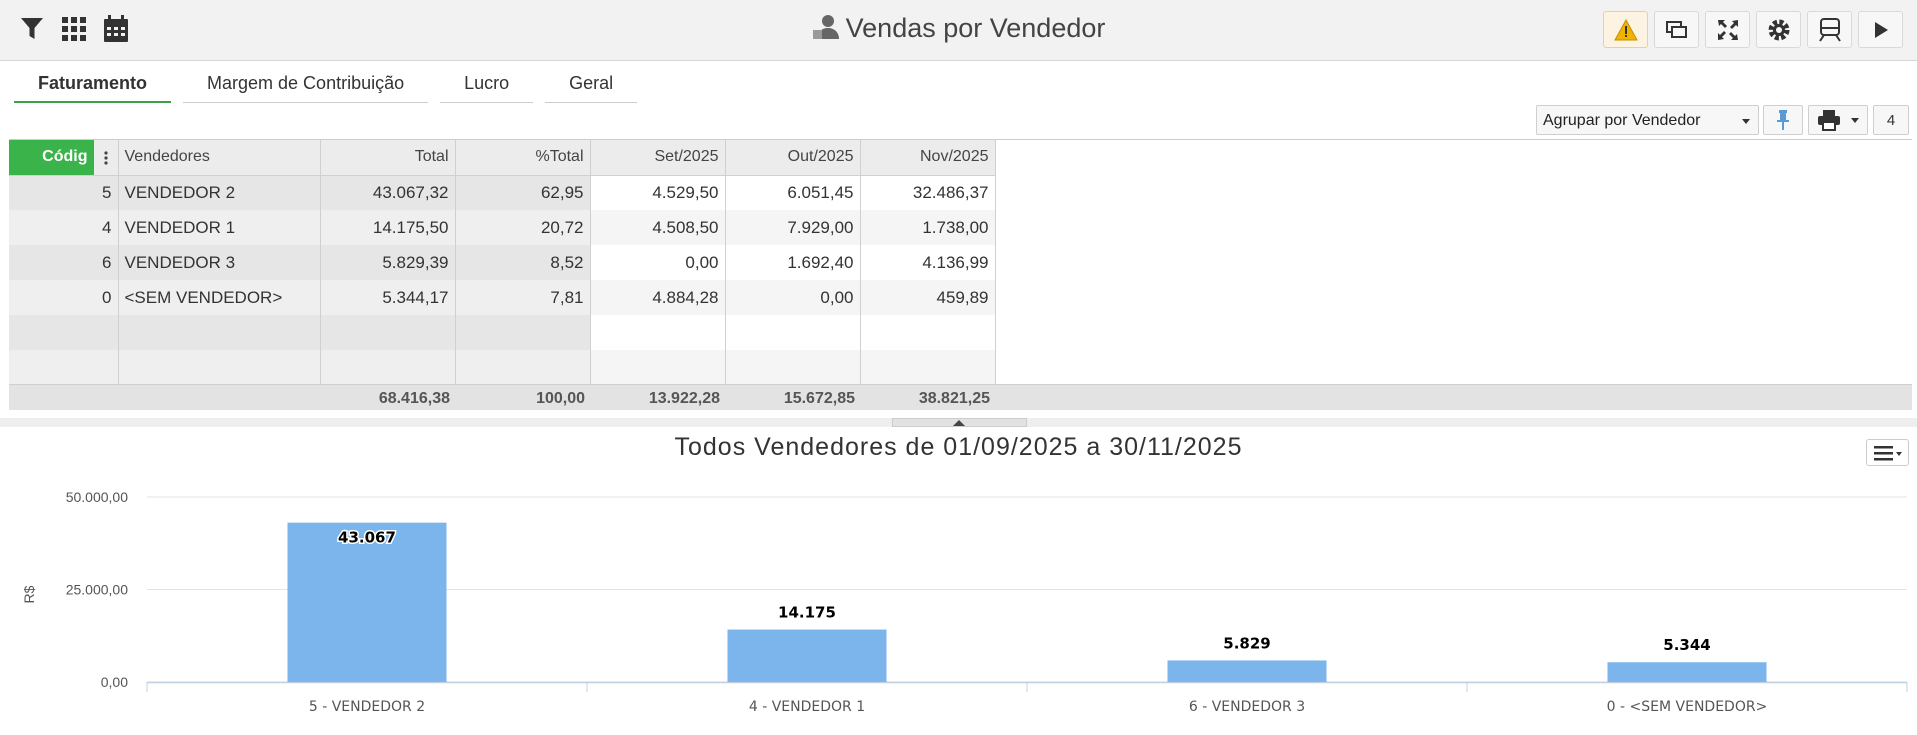 The image size is (1917, 735). What do you see at coordinates (64, 192) in the screenshot?
I see `cell-codigo: 5` at bounding box center [64, 192].